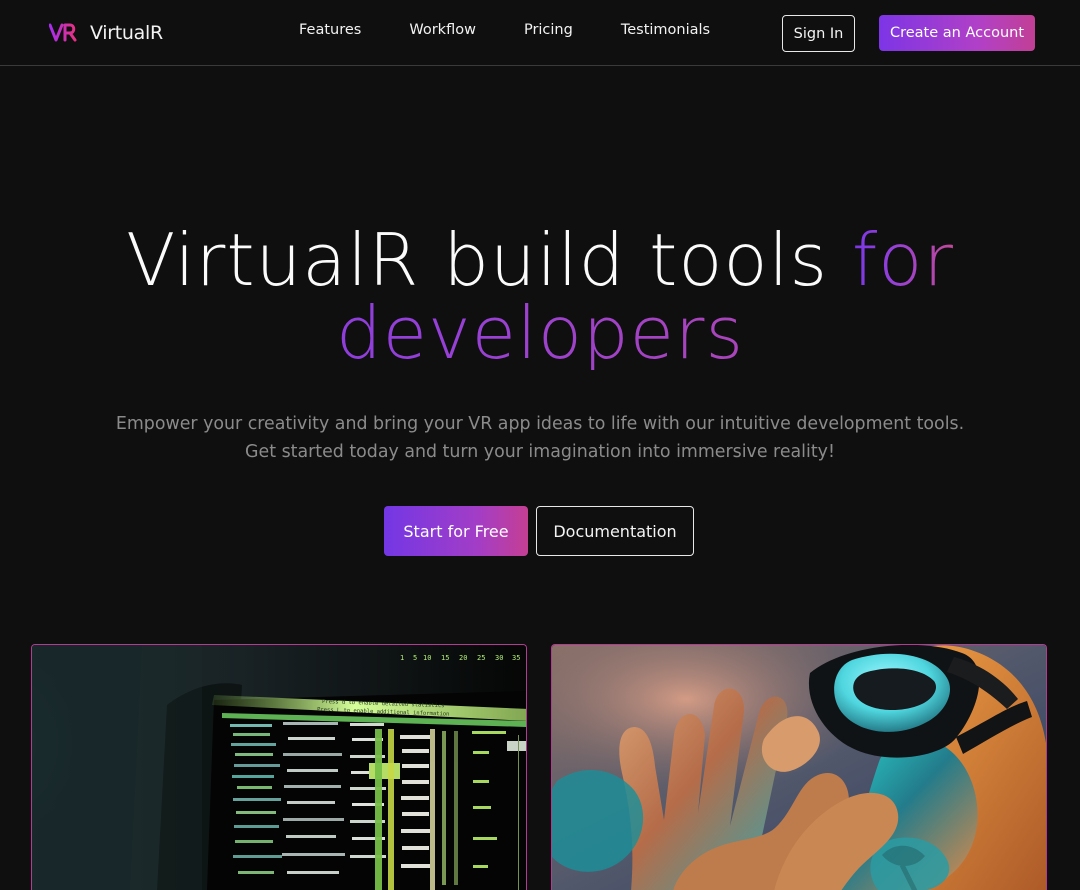 Image resolution: width=1080 pixels, height=890 pixels. What do you see at coordinates (548, 30) in the screenshot?
I see `nav-link-pricing: Pricing` at bounding box center [548, 30].